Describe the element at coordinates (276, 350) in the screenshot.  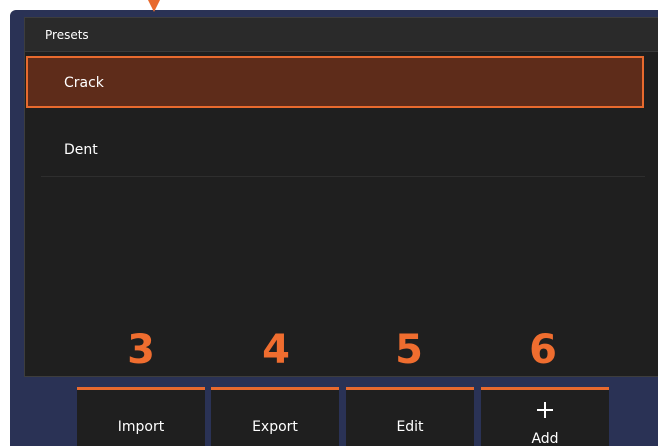
I see `callout-export: 4` at that location.